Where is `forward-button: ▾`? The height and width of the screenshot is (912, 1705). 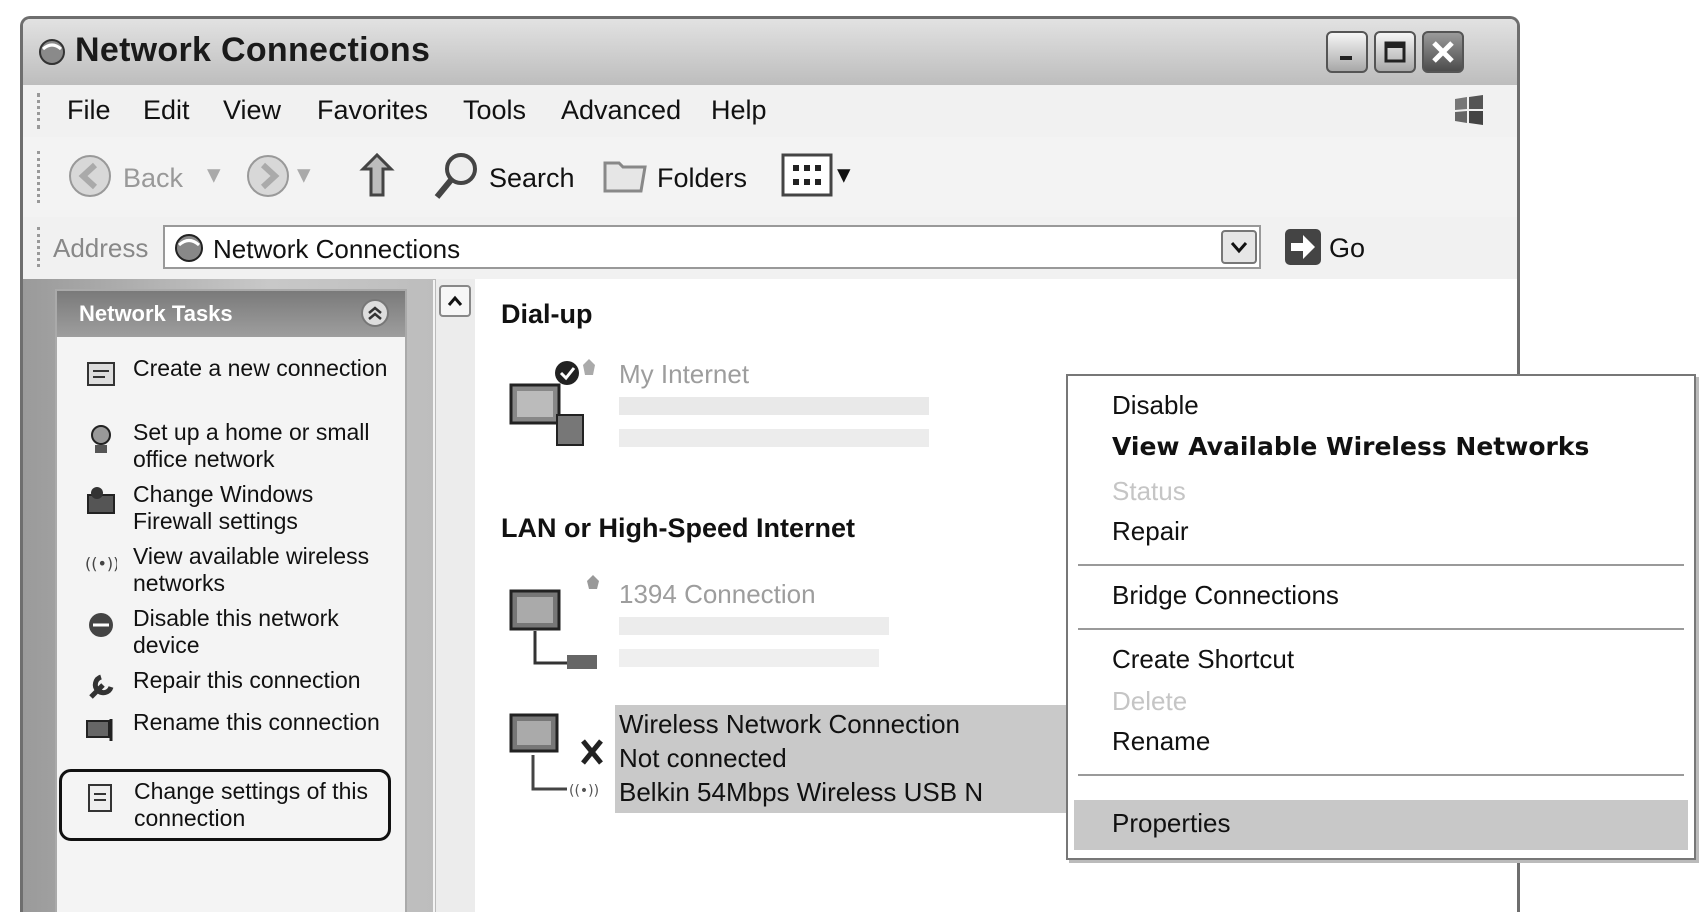 forward-button: ▾ is located at coordinates (280, 177).